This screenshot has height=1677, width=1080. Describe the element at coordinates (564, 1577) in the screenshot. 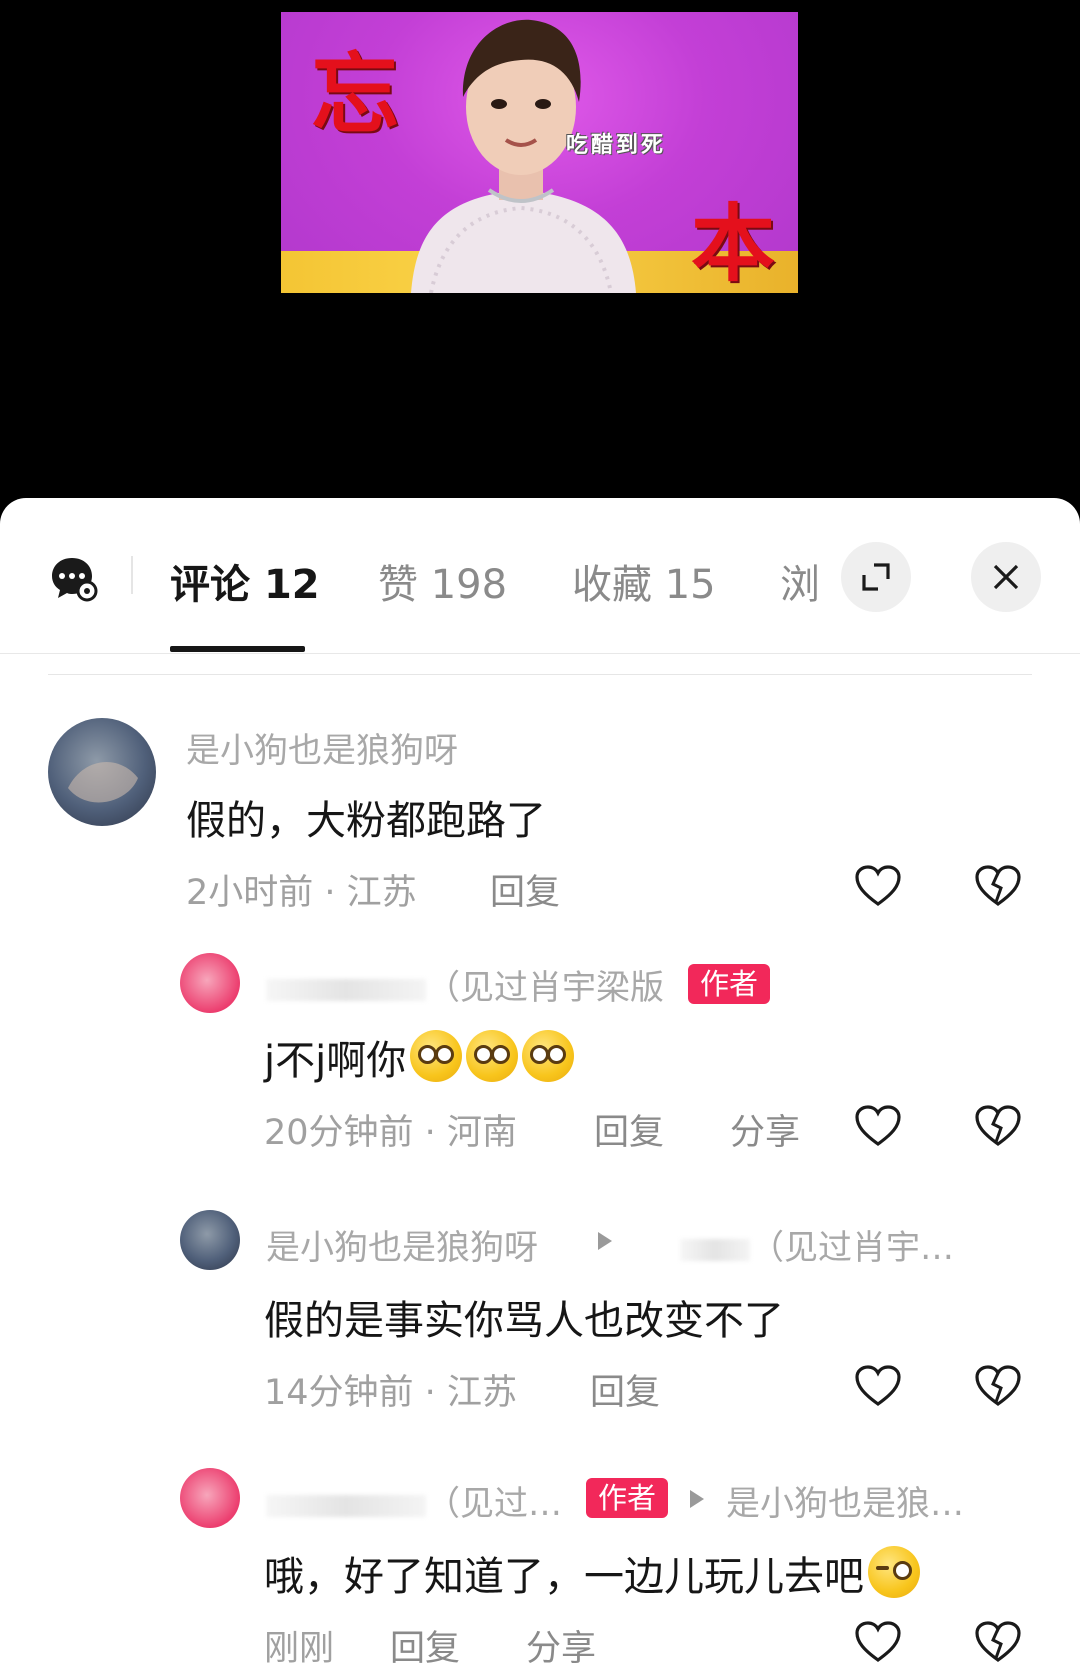

I see `reply-text-value: 哦，好了知道了，一边儿玩儿去吧` at that location.